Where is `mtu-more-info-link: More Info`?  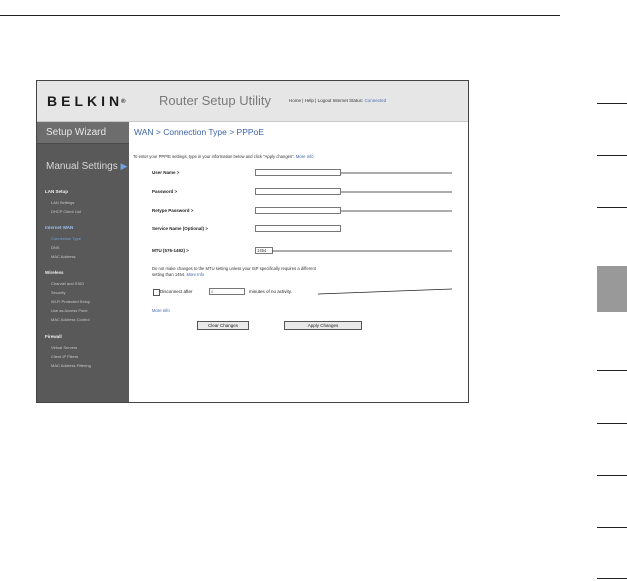 mtu-more-info-link: More Info is located at coordinates (195, 274).